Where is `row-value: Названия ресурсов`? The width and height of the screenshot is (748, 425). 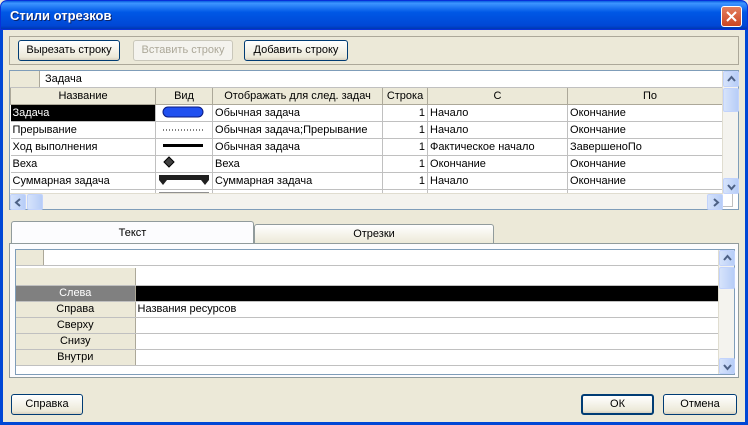
row-value: Названия ресурсов is located at coordinates (427, 309).